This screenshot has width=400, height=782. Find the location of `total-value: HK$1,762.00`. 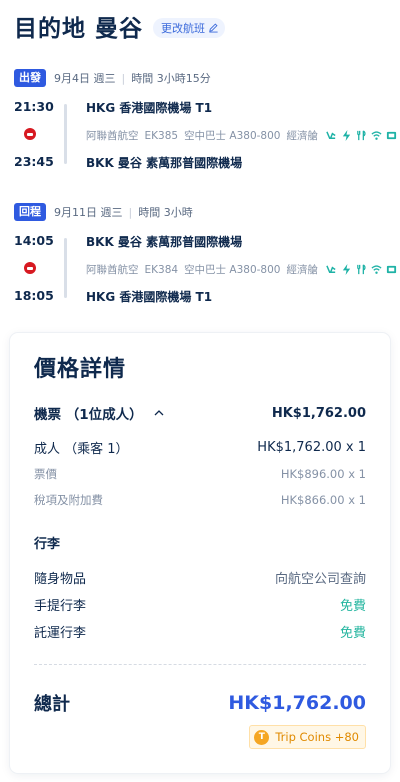

total-value: HK$1,762.00 is located at coordinates (297, 703).